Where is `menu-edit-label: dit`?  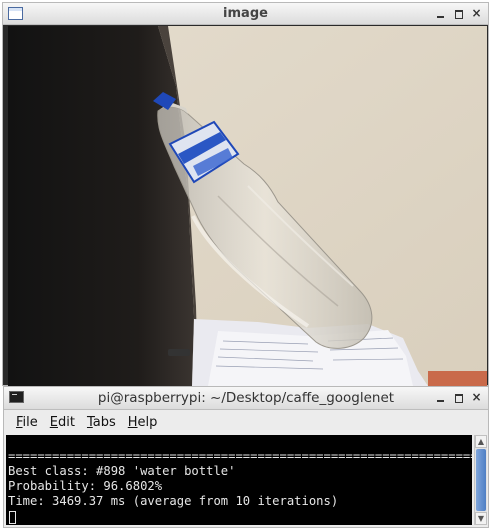
menu-edit-label: dit is located at coordinates (66, 422).